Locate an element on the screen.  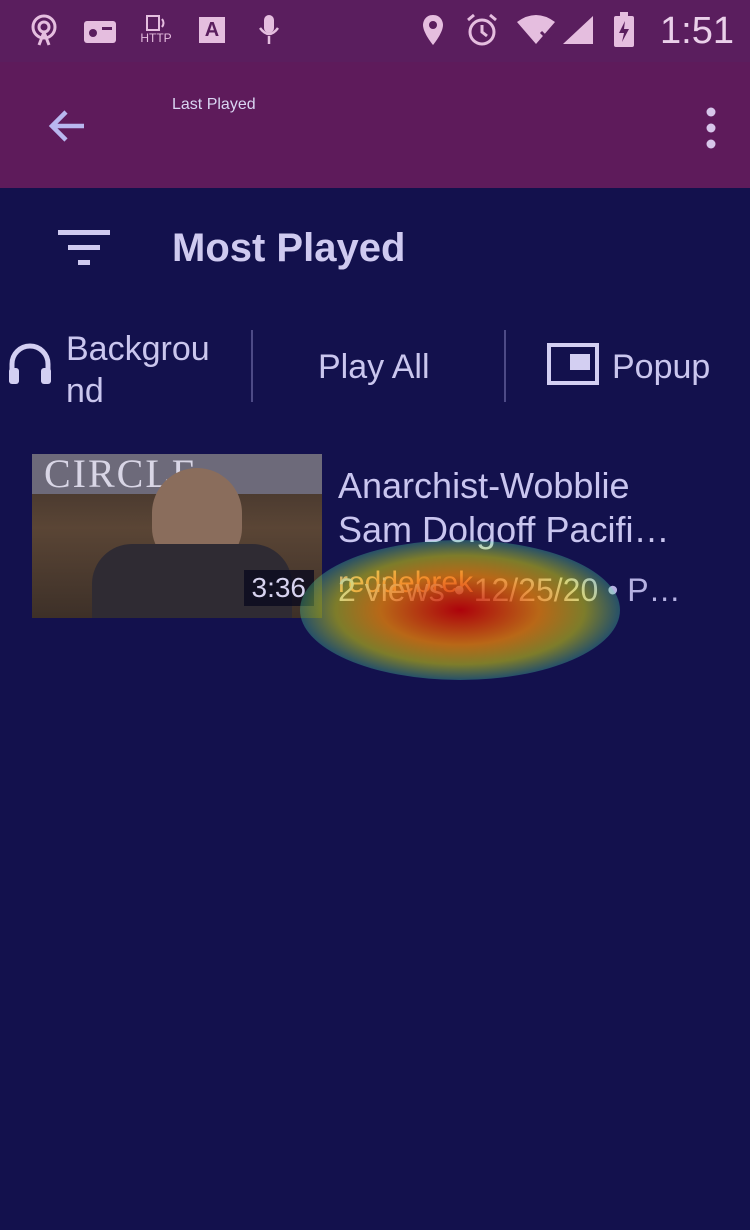
alarm-icon is located at coordinates (482, 30).